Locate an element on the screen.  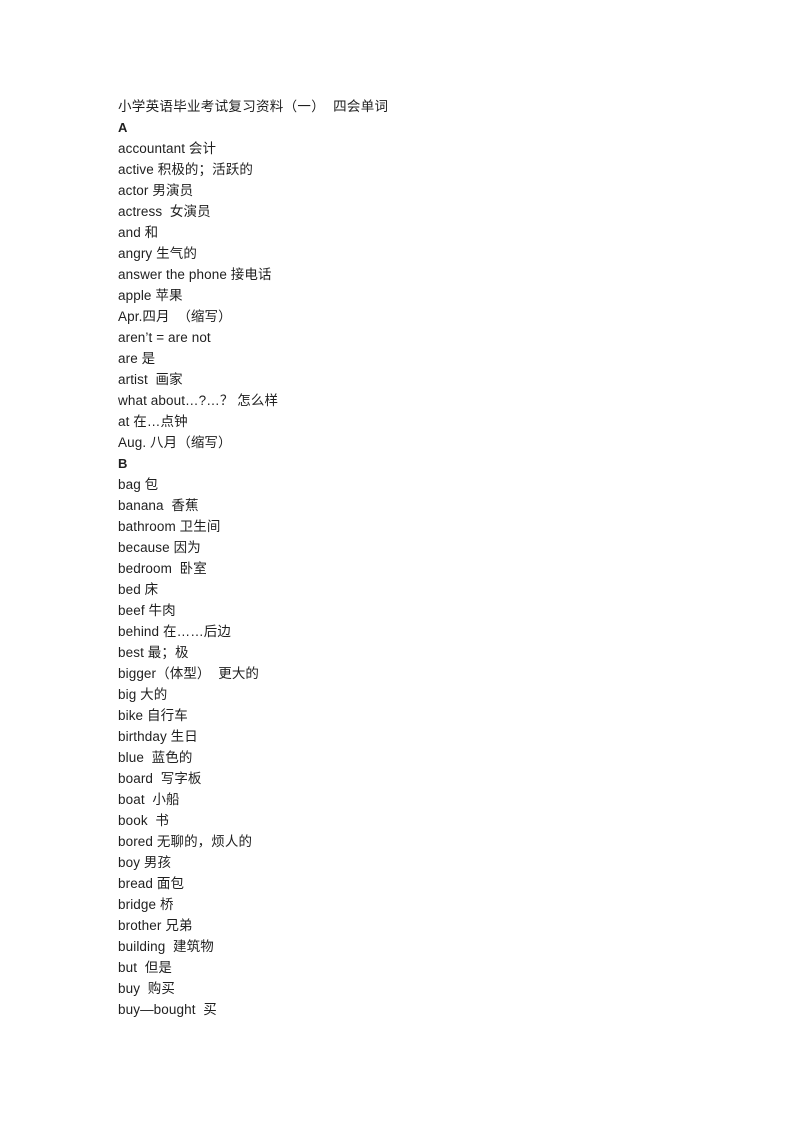
vocabulary-entry: bored 无聊的，烦人的 is located at coordinates (185, 841).